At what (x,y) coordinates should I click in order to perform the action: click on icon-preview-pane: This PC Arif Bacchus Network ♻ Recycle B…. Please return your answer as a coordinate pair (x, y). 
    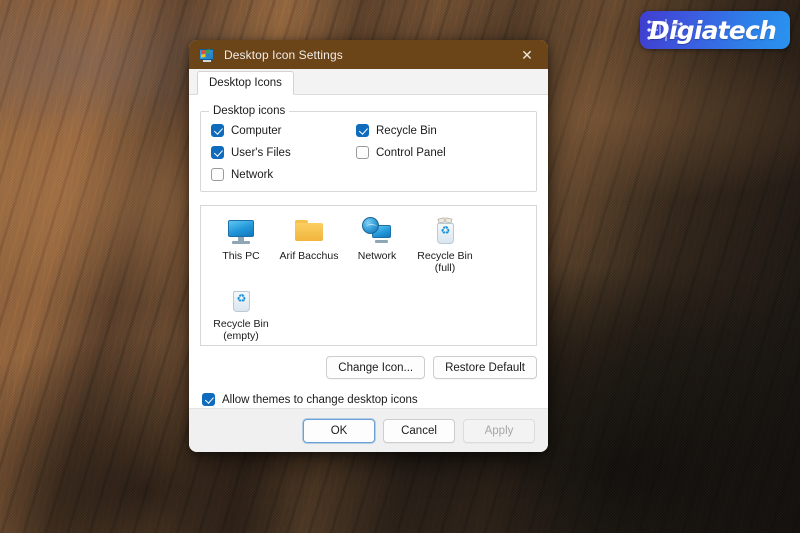
    Looking at the image, I should click on (368, 275).